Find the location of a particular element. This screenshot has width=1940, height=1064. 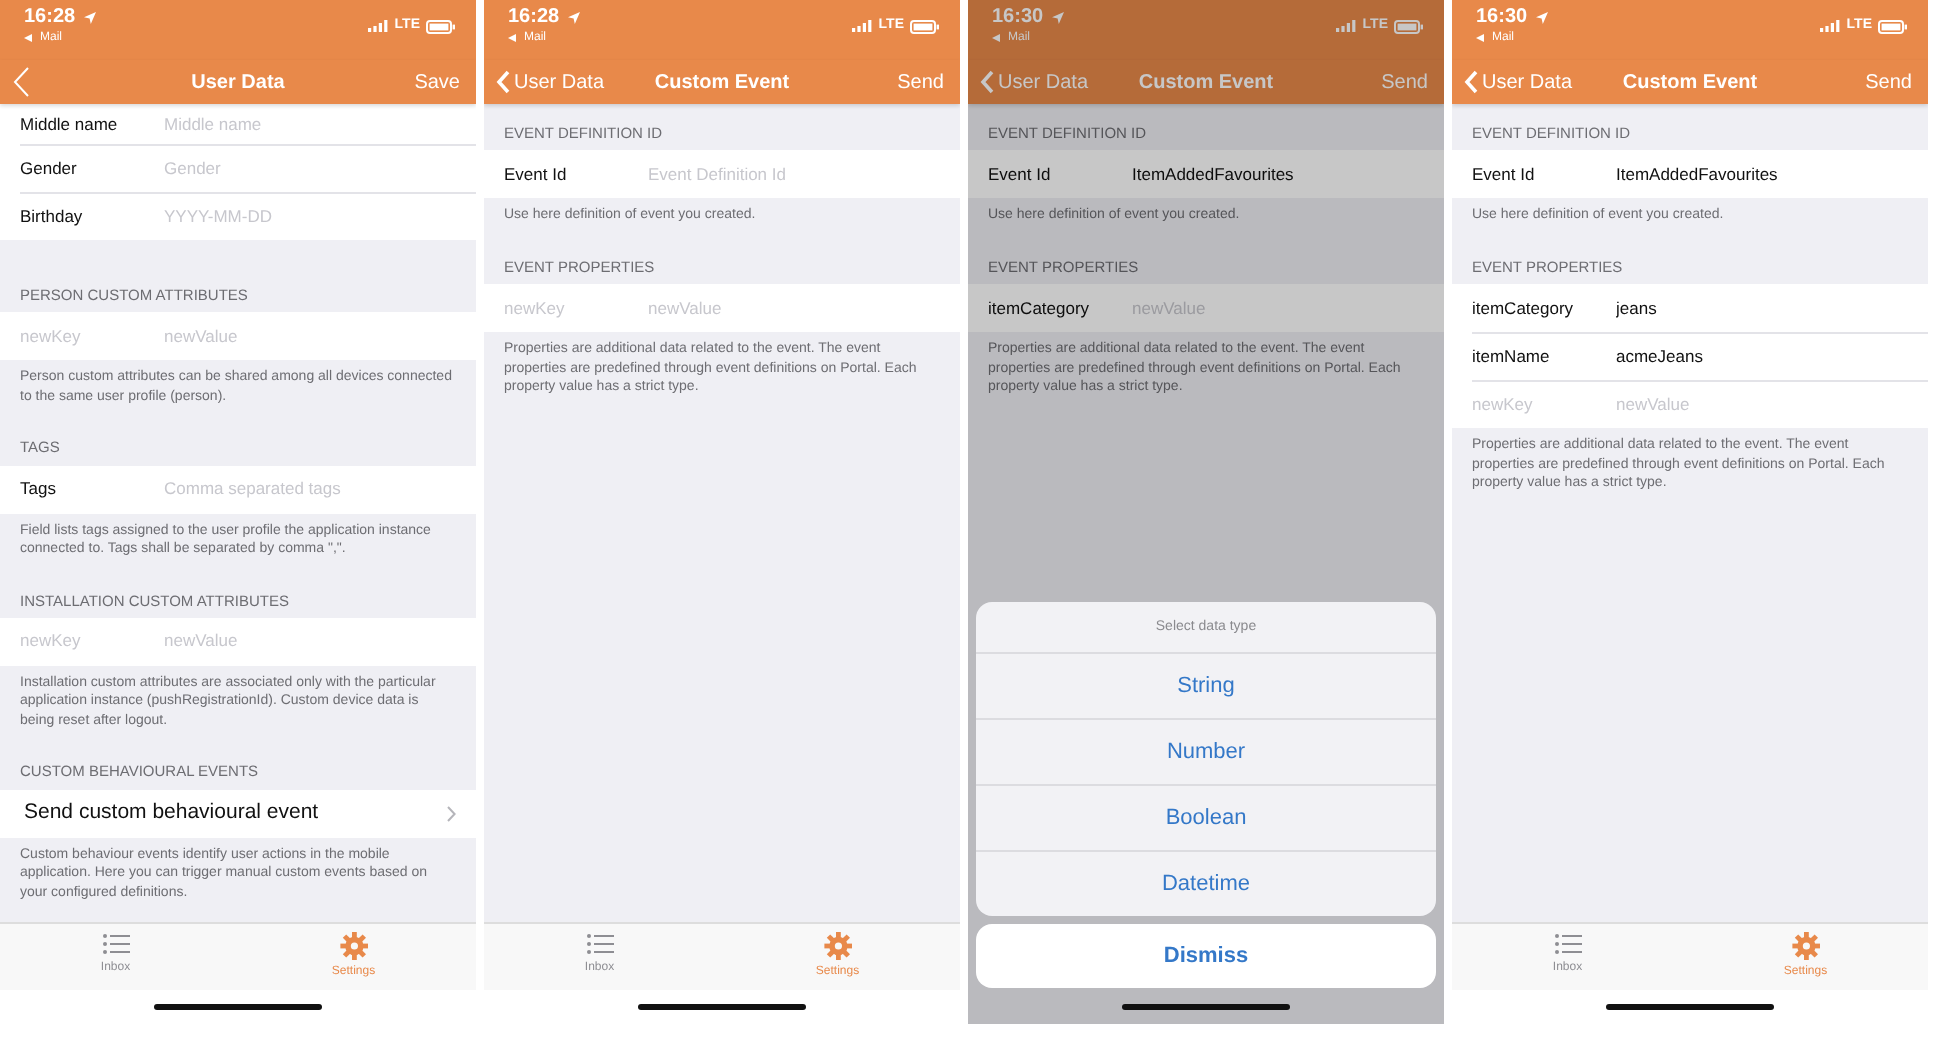

action-button: Save is located at coordinates (437, 82).